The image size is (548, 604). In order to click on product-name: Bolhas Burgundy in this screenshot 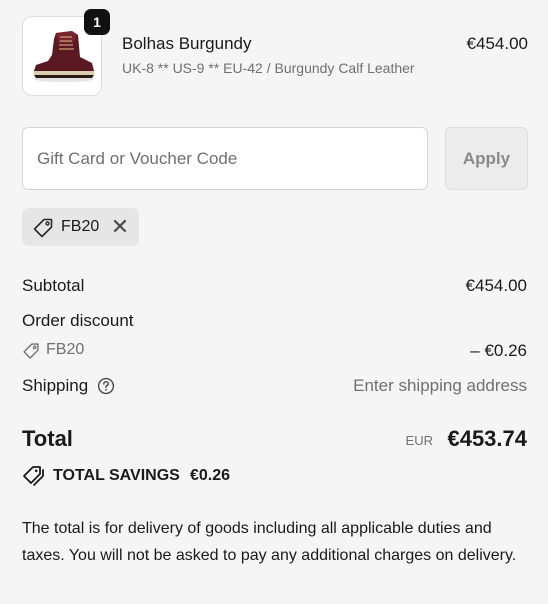, I will do `click(187, 43)`.